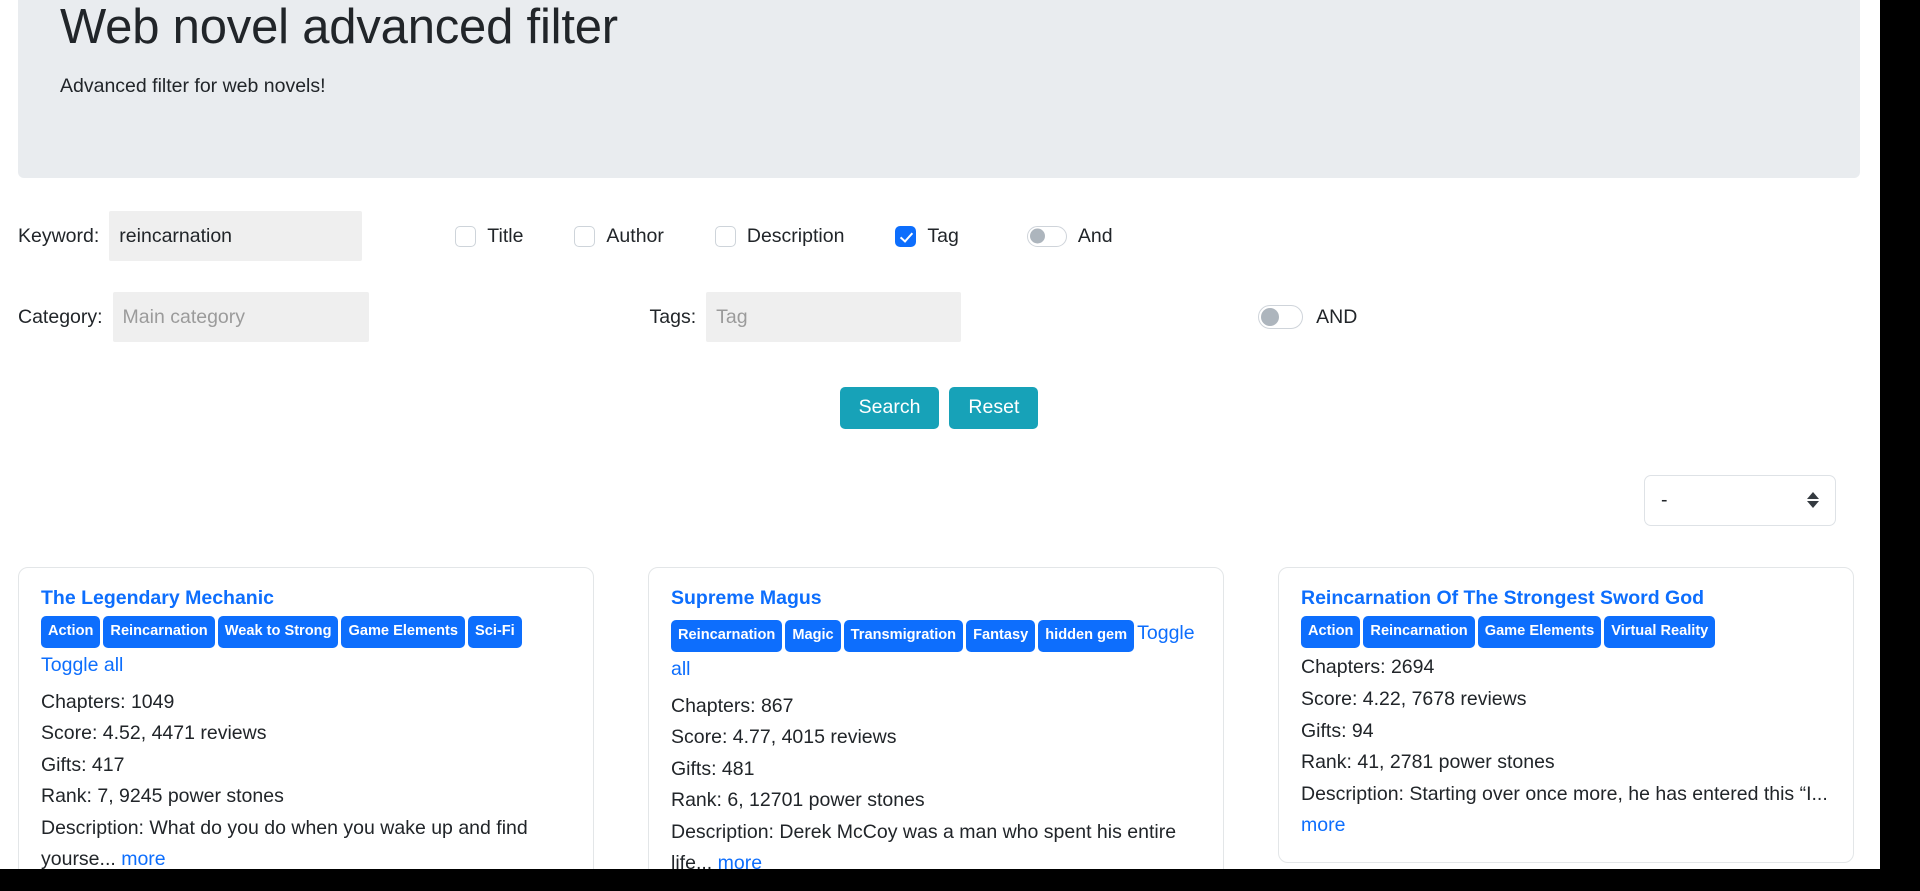 The height and width of the screenshot is (891, 1920). What do you see at coordinates (1368, 667) in the screenshot?
I see `chapters-field: Chapters: 2694` at bounding box center [1368, 667].